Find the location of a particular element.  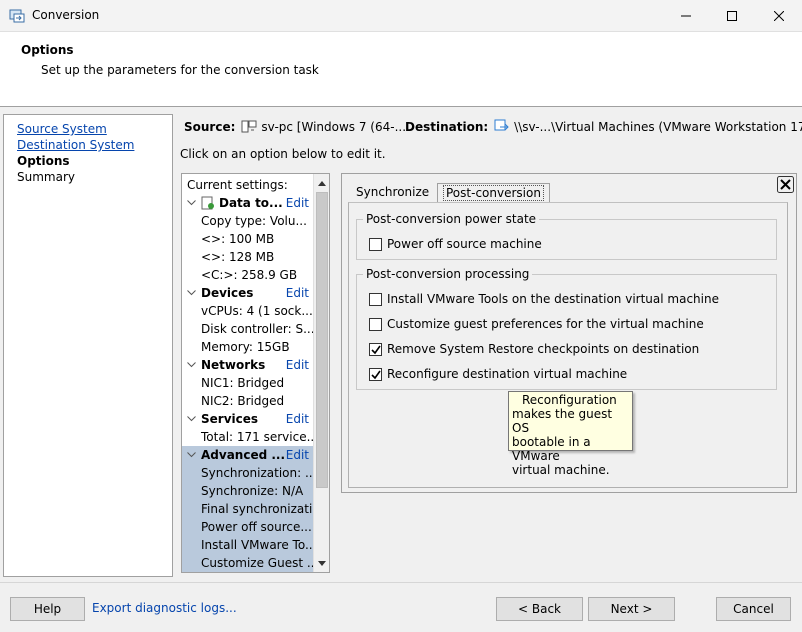

minimize-icon is located at coordinates (686, 15).